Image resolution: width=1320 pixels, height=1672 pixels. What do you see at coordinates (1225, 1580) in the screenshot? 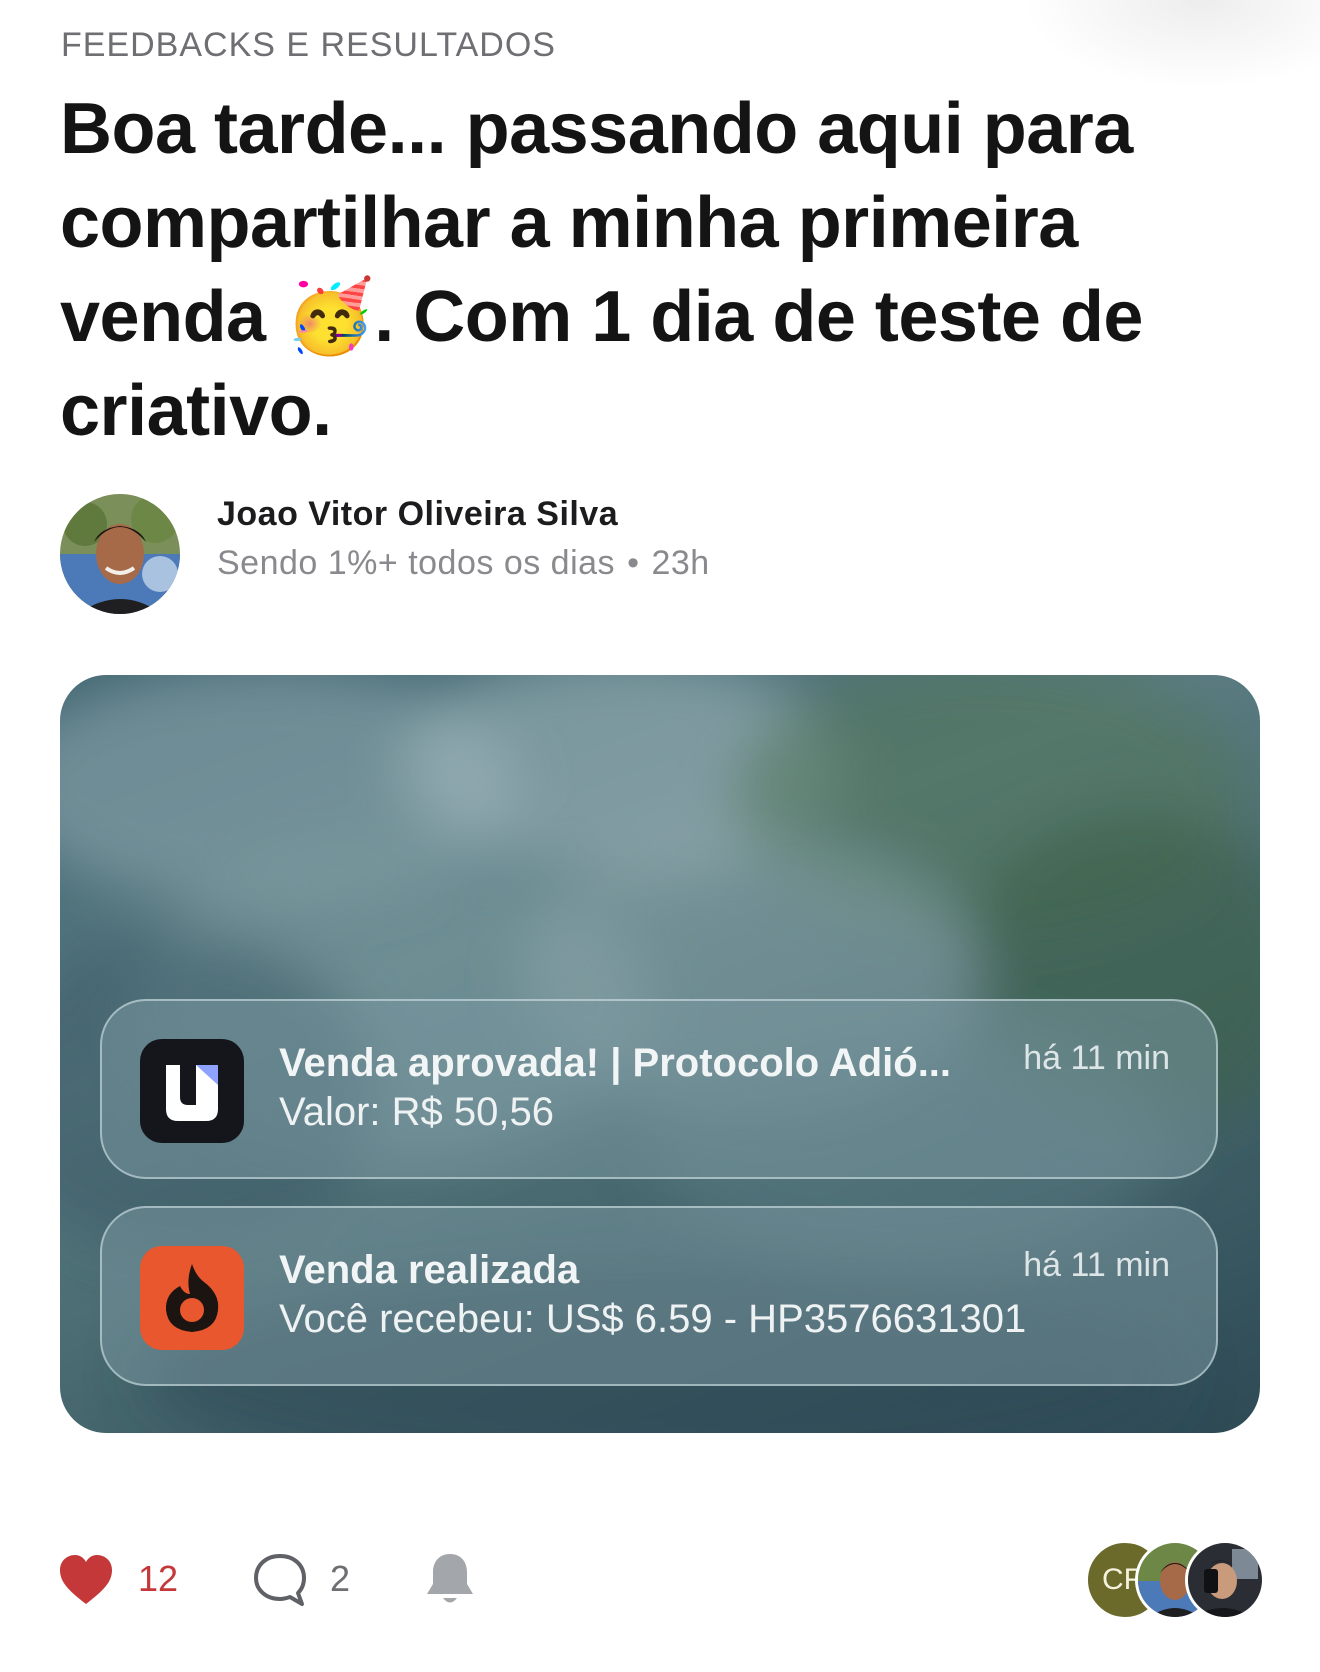
I see `participant-avatar` at bounding box center [1225, 1580].